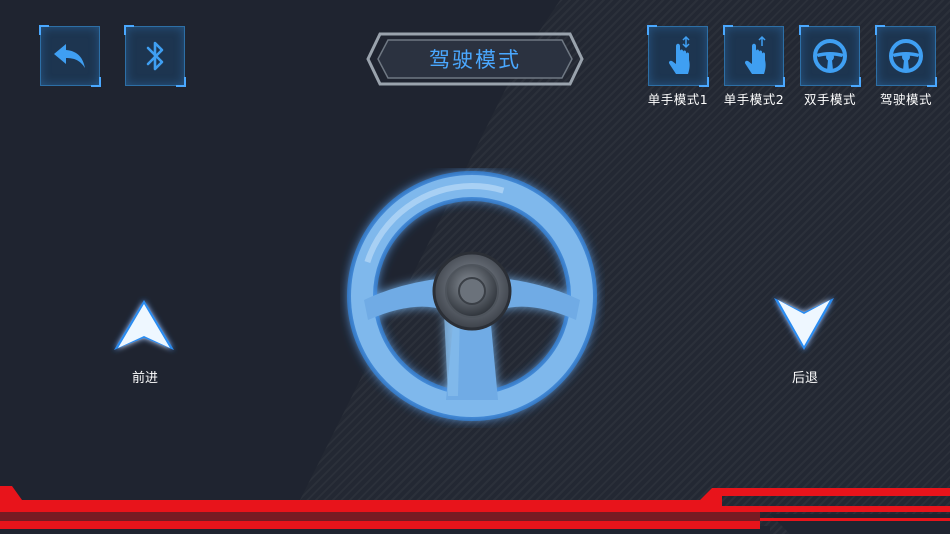 This screenshot has height=534, width=950. I want to click on backward-button, so click(804, 324).